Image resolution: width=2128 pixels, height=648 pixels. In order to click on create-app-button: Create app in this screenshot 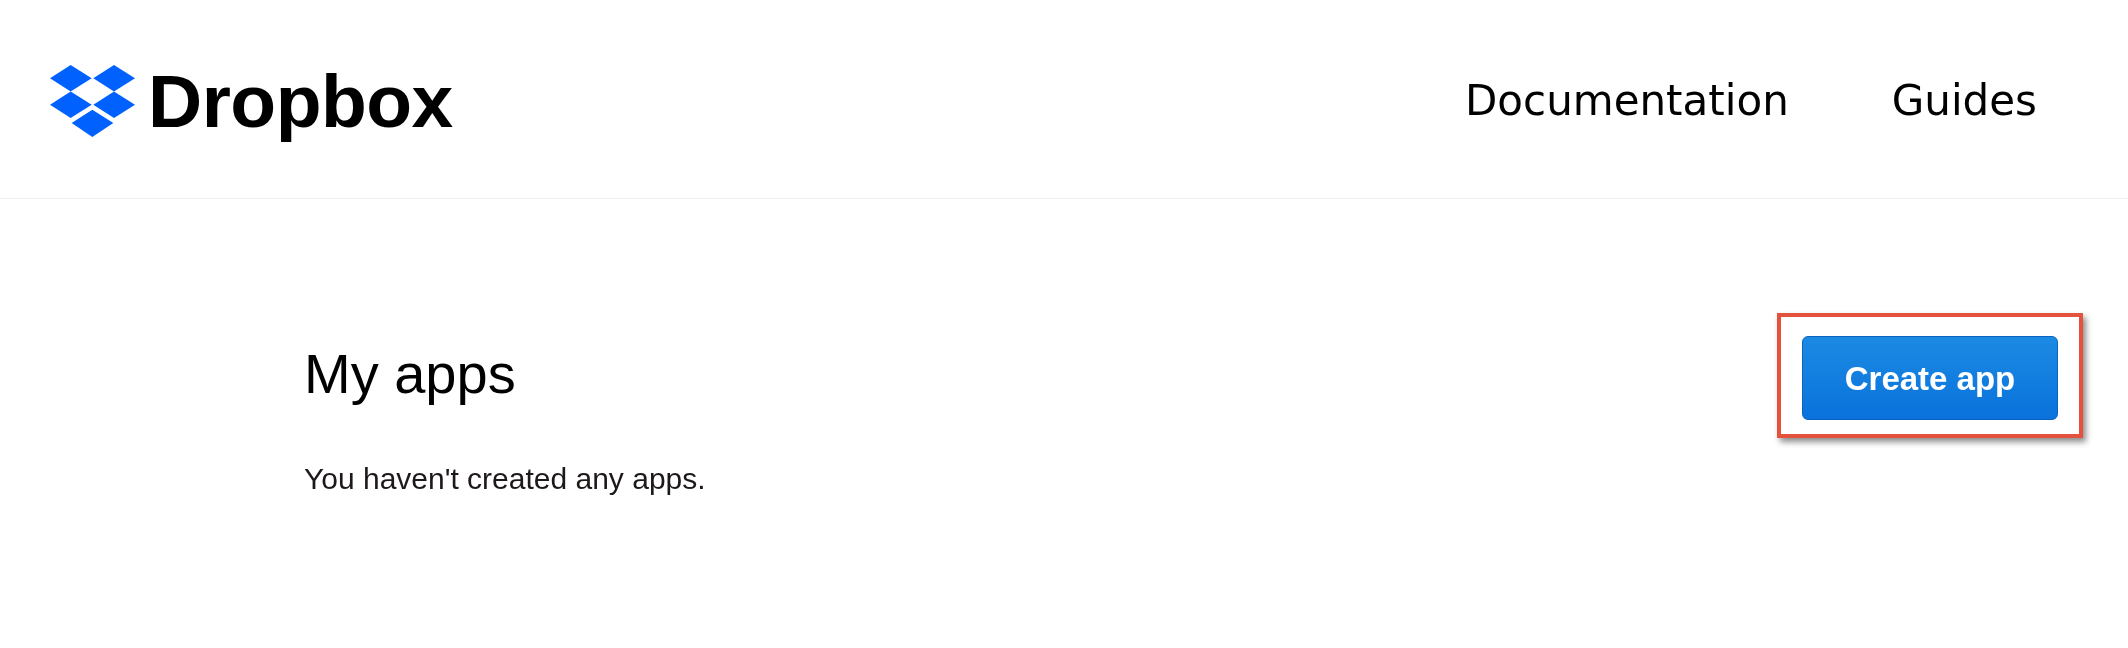, I will do `click(1930, 378)`.